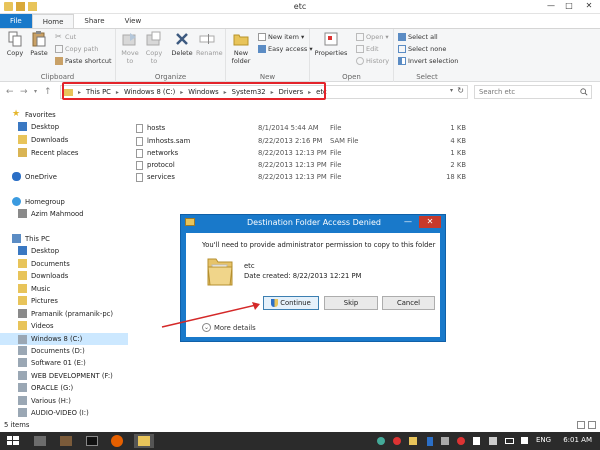 This screenshot has width=600, height=450. Describe the element at coordinates (267, 77) in the screenshot. I see `new-group-label: New` at that location.